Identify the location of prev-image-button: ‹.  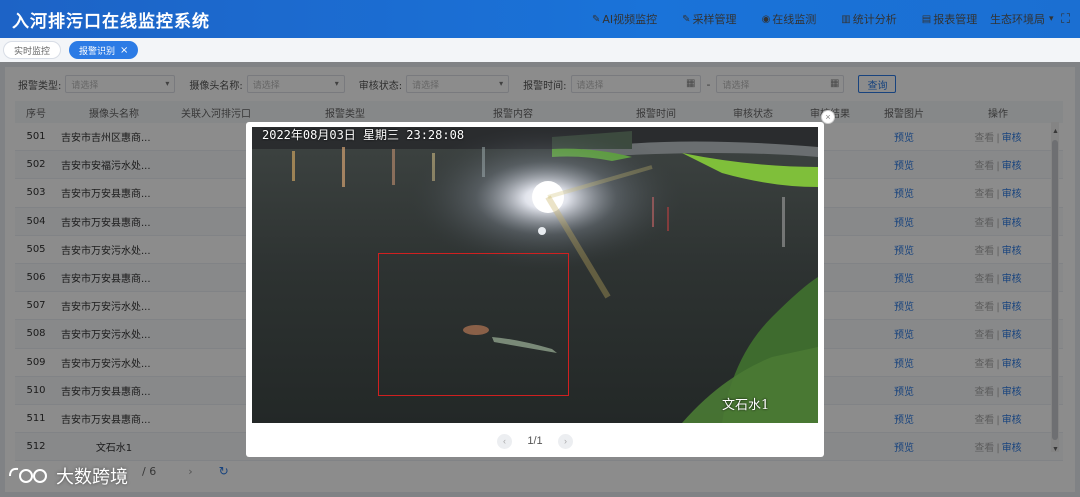
(504, 441).